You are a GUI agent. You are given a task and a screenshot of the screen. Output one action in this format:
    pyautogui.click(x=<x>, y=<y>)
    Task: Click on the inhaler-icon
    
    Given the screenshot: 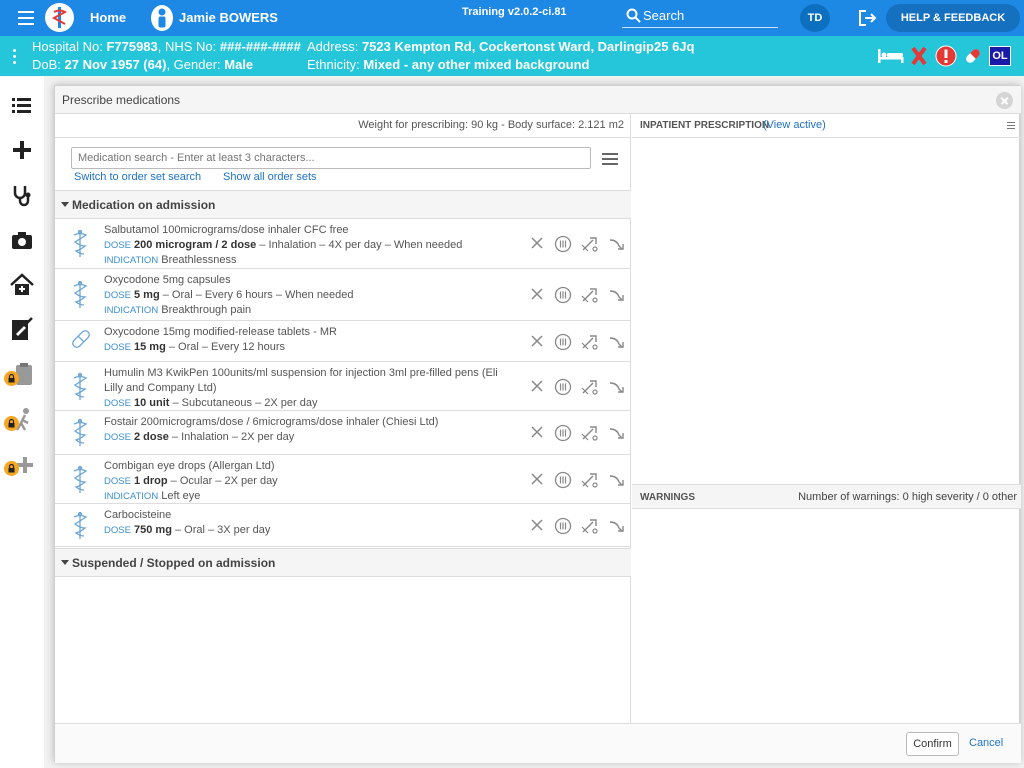 What is the action you would take?
    pyautogui.click(x=80, y=296)
    